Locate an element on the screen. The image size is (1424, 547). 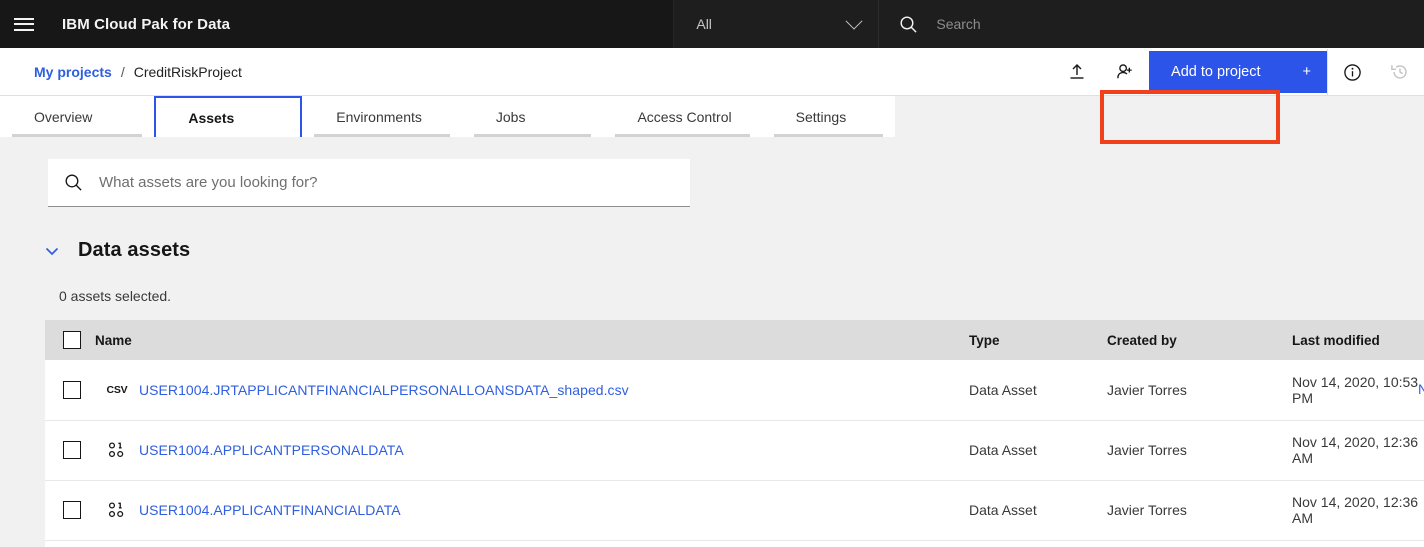
breadcrumb-actions: Add to project + is located at coordinates (1238, 72).